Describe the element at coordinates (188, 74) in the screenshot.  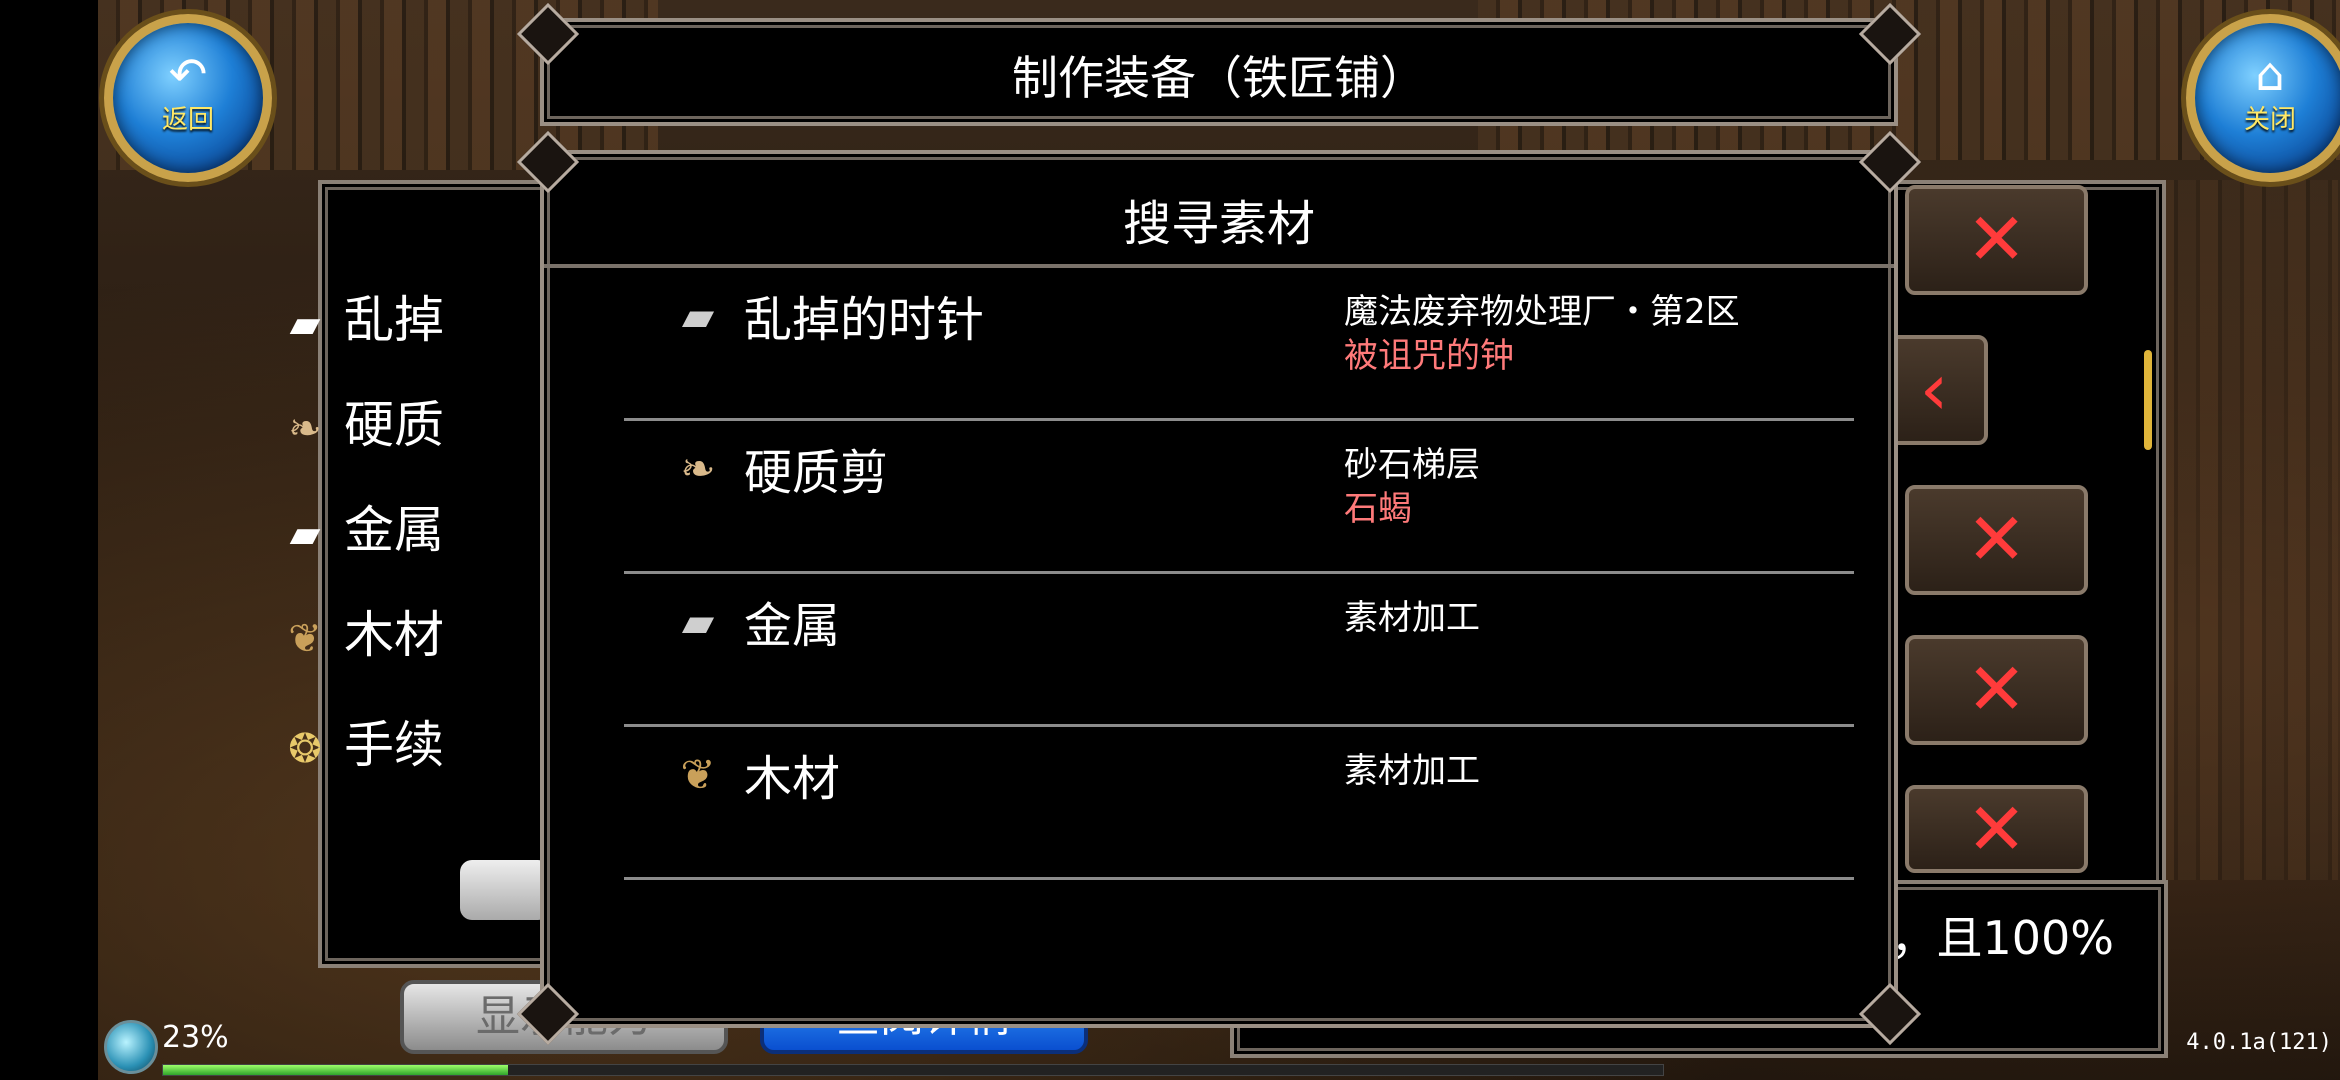
I see `back-arrow-icon: ↶` at that location.